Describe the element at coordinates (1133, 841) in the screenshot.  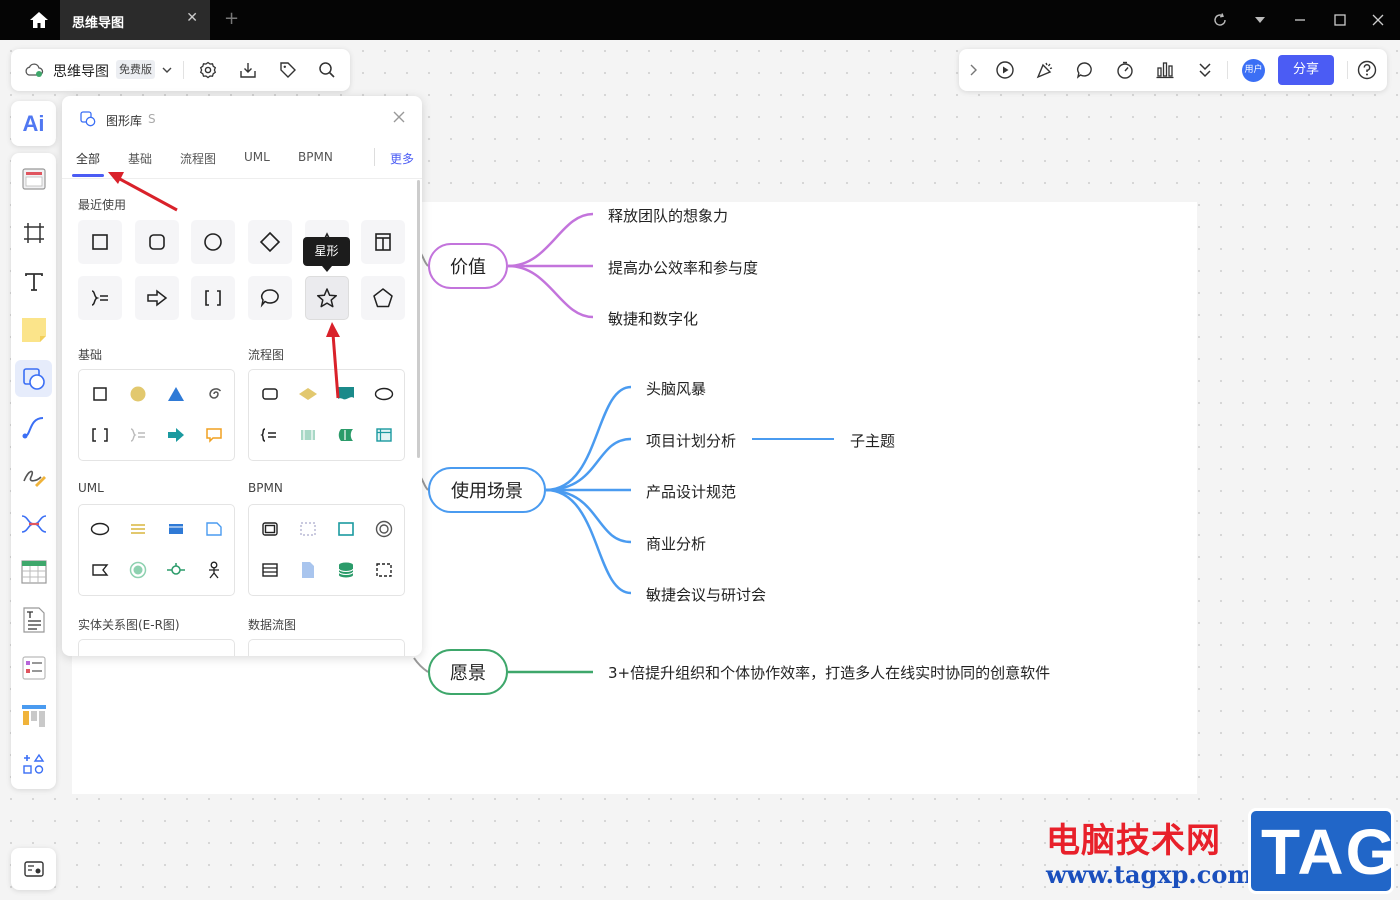
I see `watermark-title: 电脑技术网` at that location.